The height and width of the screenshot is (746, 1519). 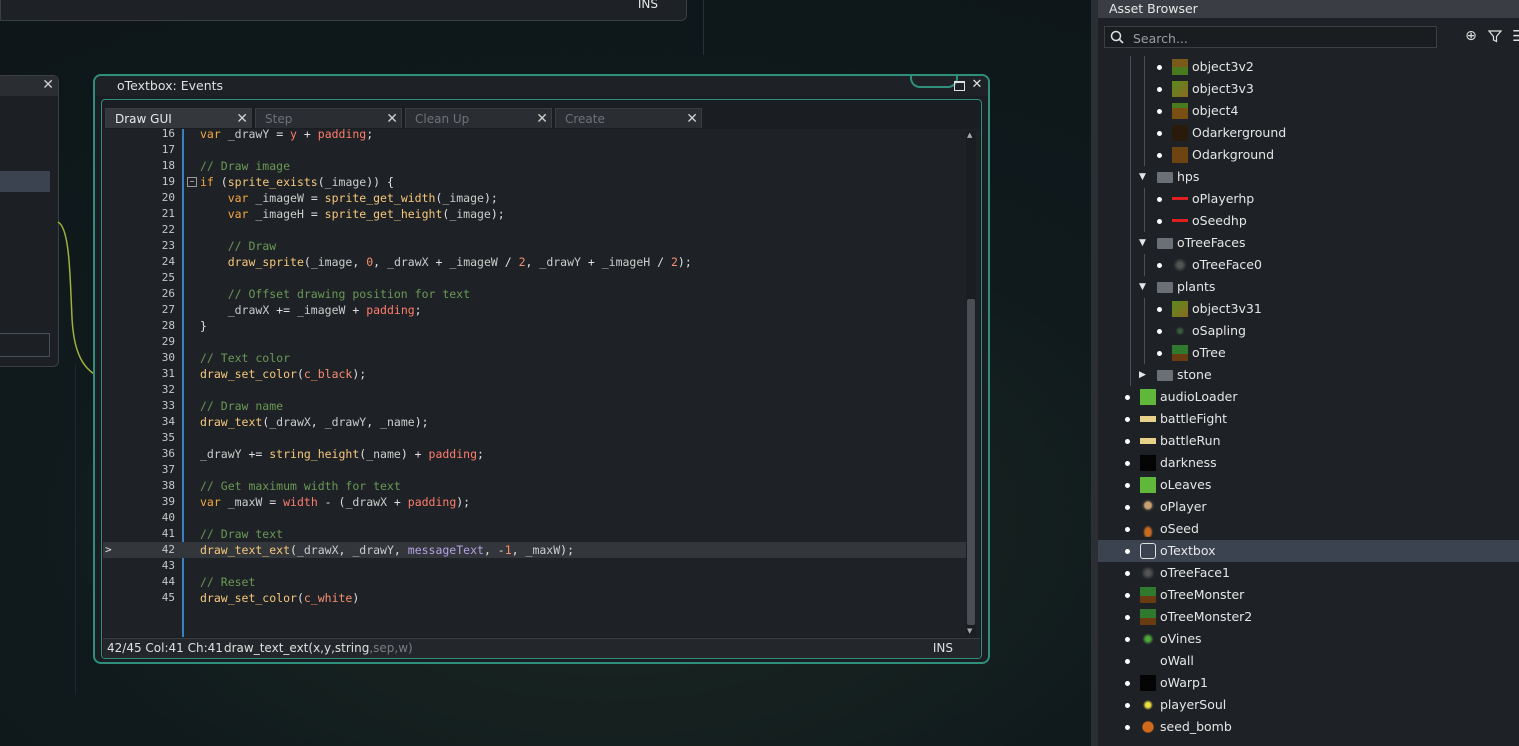 What do you see at coordinates (1308, 485) in the screenshot?
I see `asset-item-oleaves: oLeaves` at bounding box center [1308, 485].